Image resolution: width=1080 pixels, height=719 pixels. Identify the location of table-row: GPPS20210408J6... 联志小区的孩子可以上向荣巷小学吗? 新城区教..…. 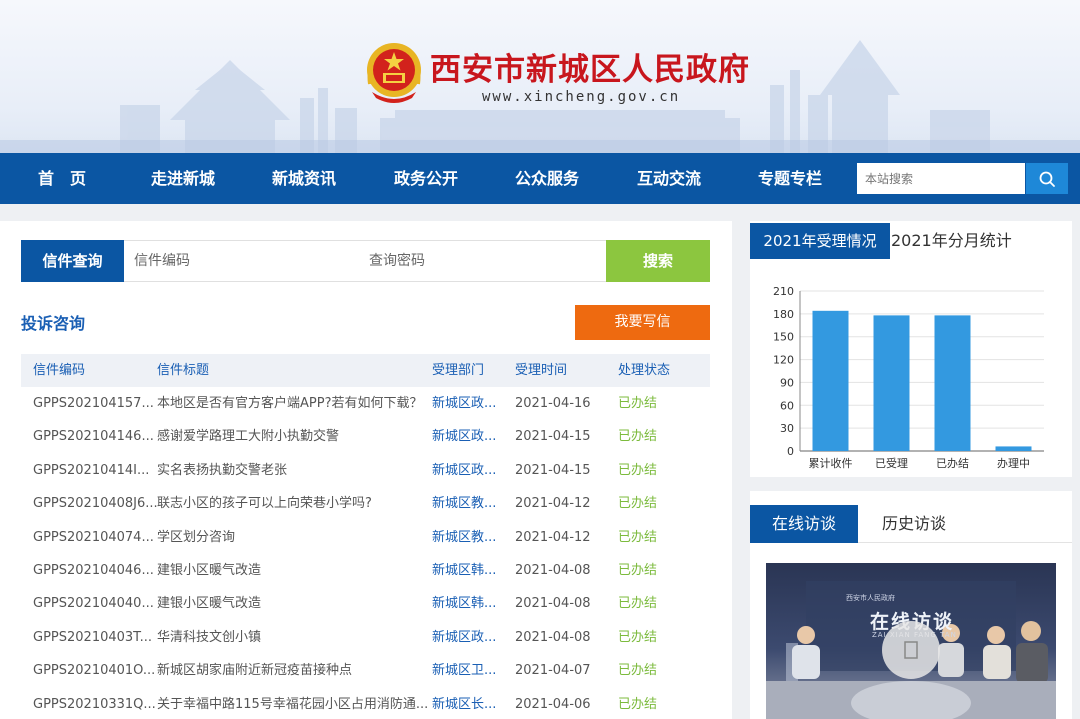
(365, 503).